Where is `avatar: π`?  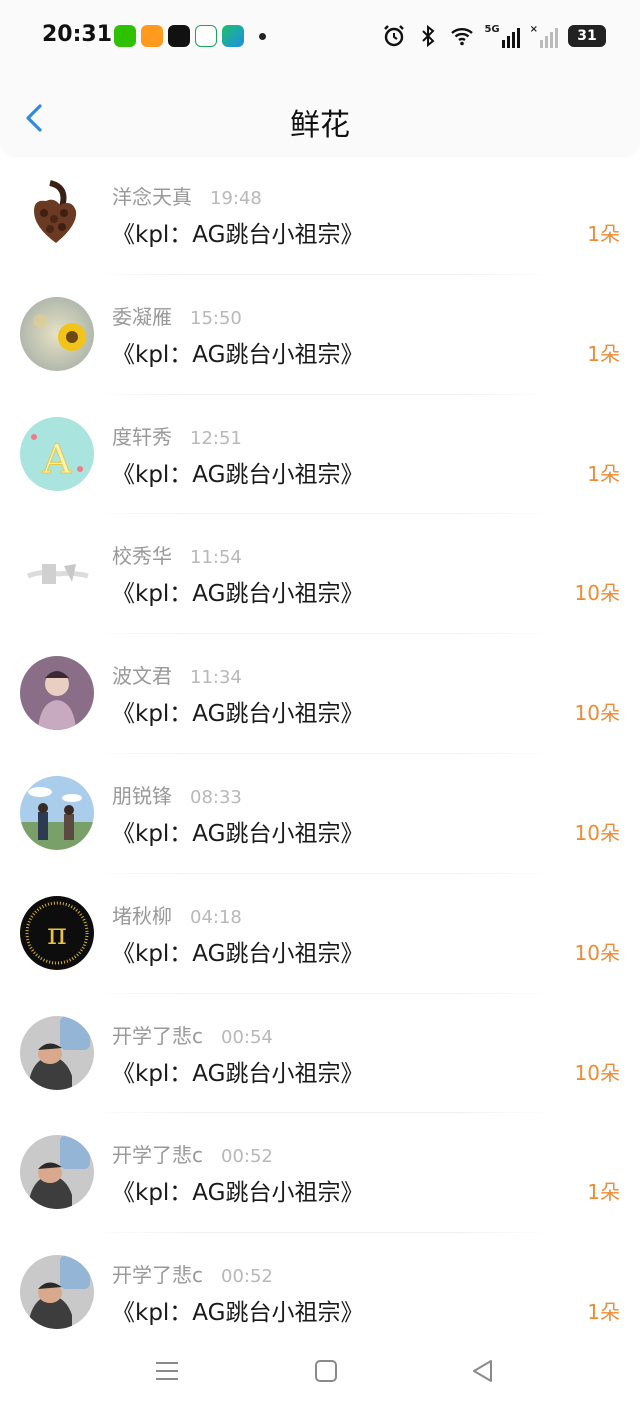 avatar: π is located at coordinates (57, 932).